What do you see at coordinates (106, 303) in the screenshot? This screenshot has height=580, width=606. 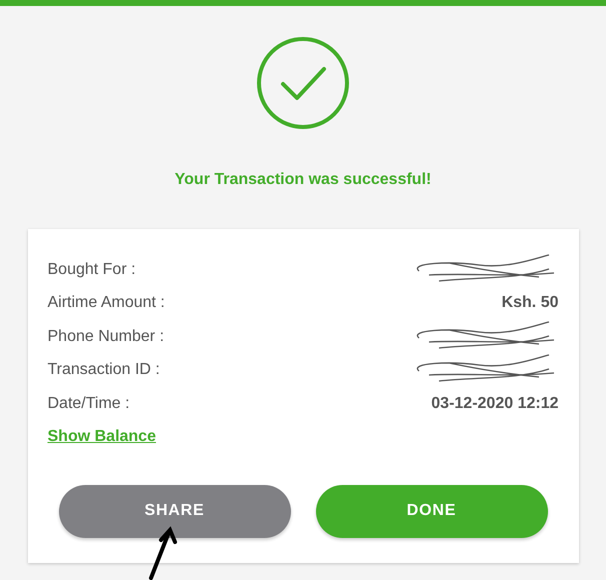 I see `detail-label: Airtime Amount :` at bounding box center [106, 303].